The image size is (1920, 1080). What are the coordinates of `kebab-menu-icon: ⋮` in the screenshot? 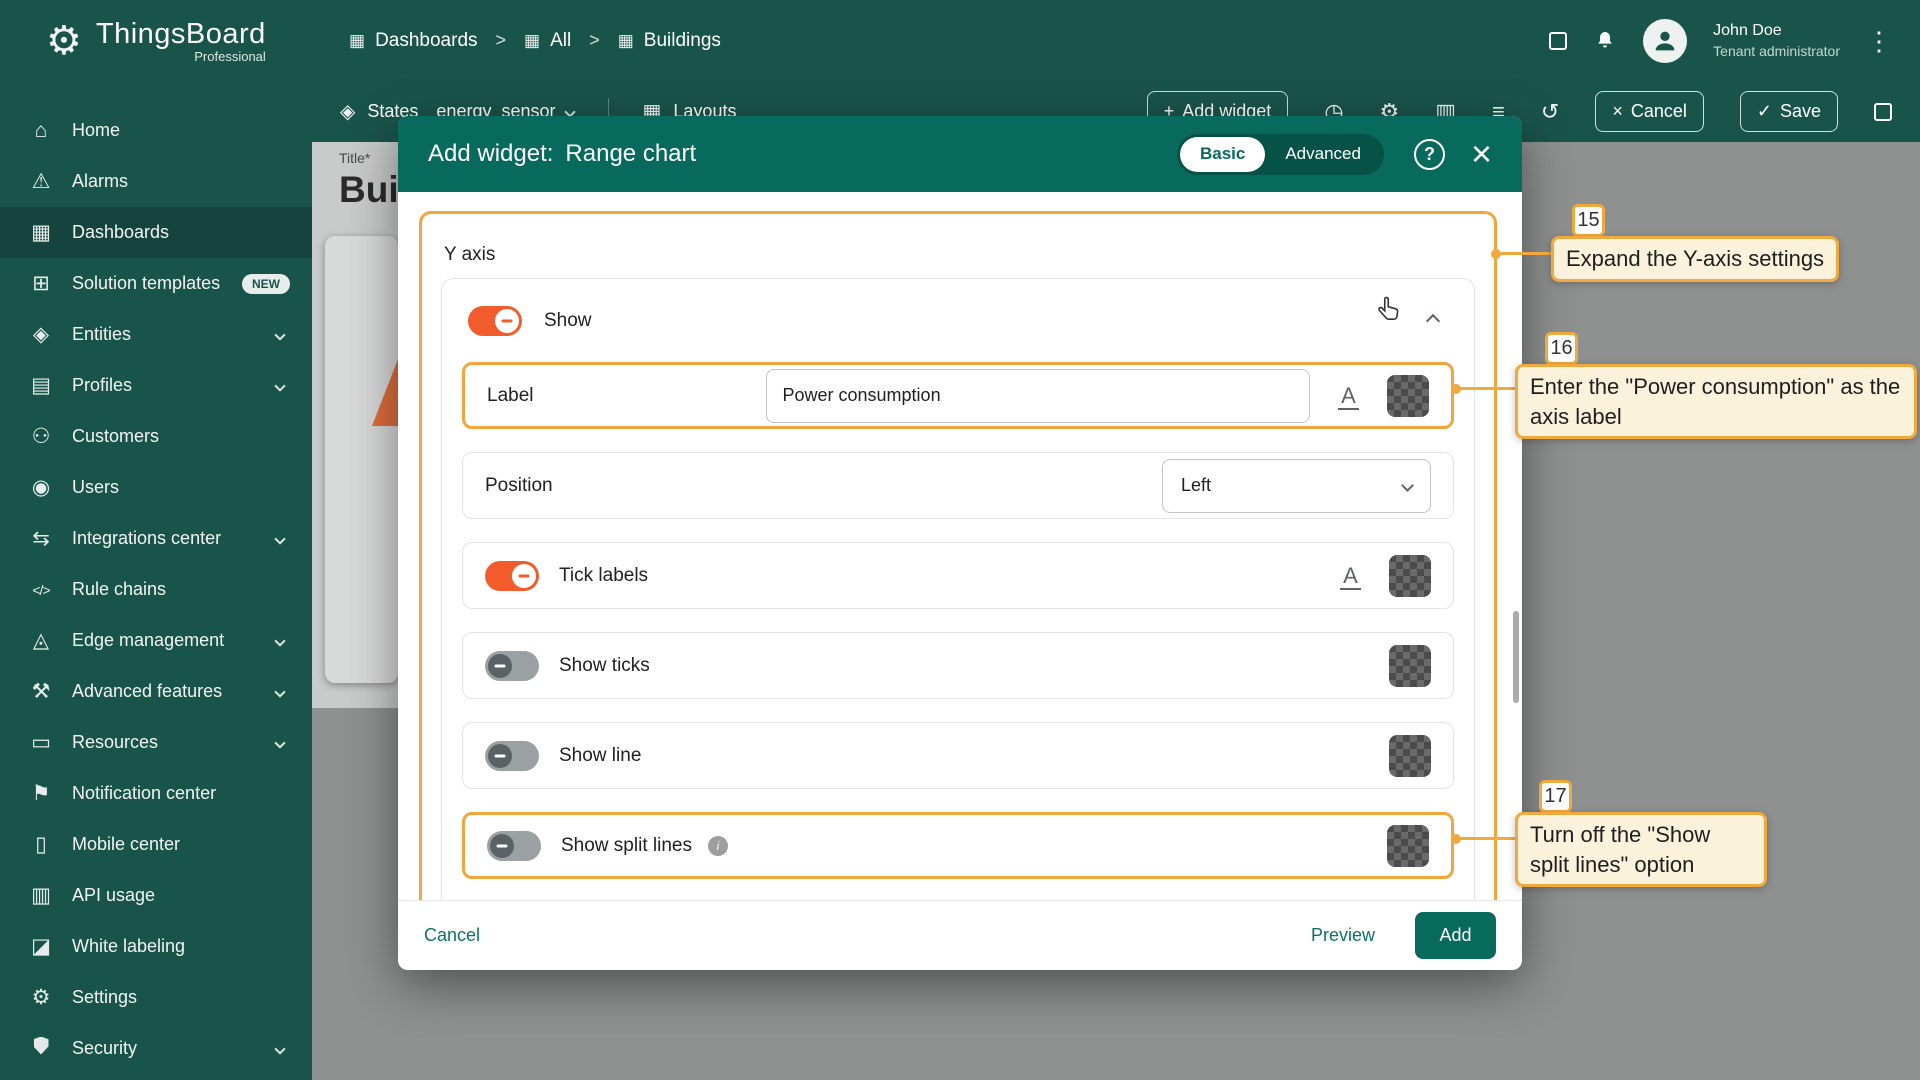 It's located at (1879, 41).